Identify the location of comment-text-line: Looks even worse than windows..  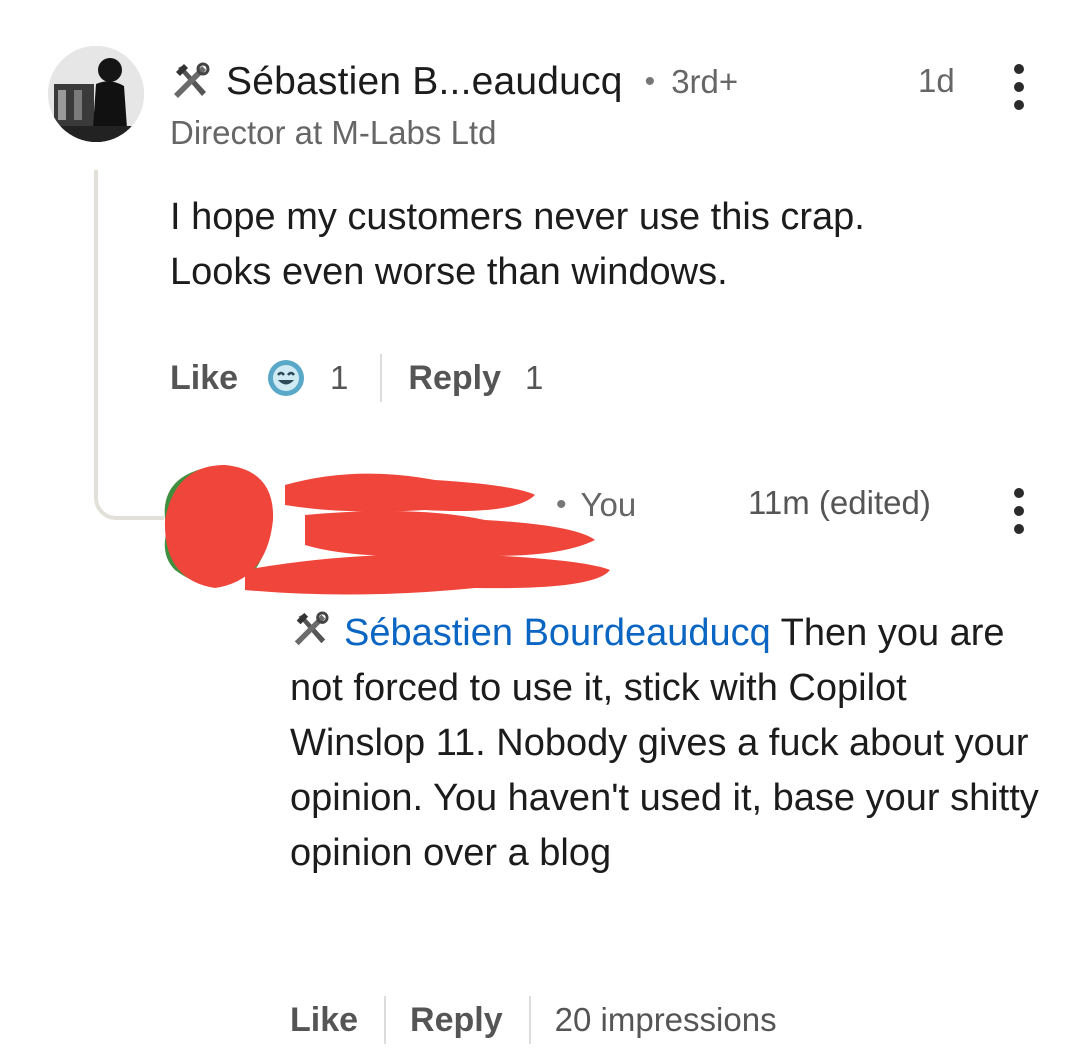
(449, 272).